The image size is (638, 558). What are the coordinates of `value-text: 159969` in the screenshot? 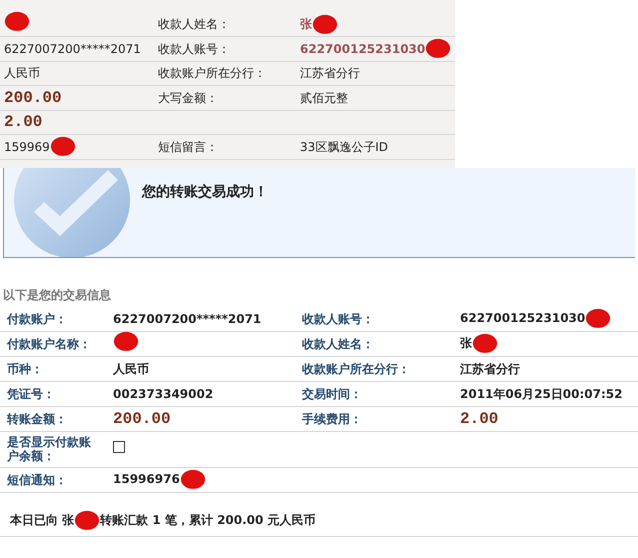 It's located at (27, 147).